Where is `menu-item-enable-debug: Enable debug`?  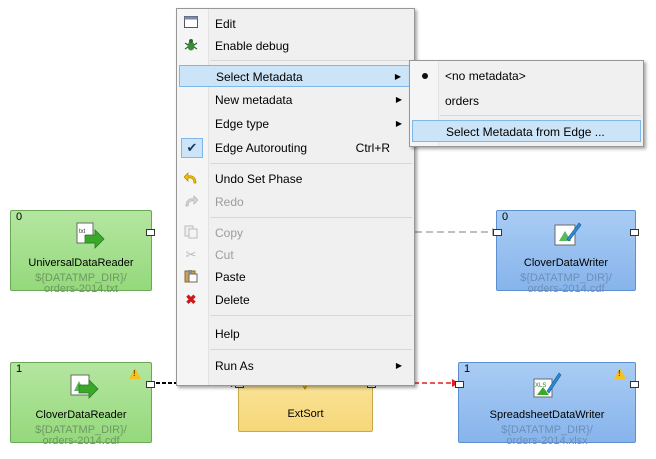
menu-item-enable-debug: Enable debug is located at coordinates (295, 46).